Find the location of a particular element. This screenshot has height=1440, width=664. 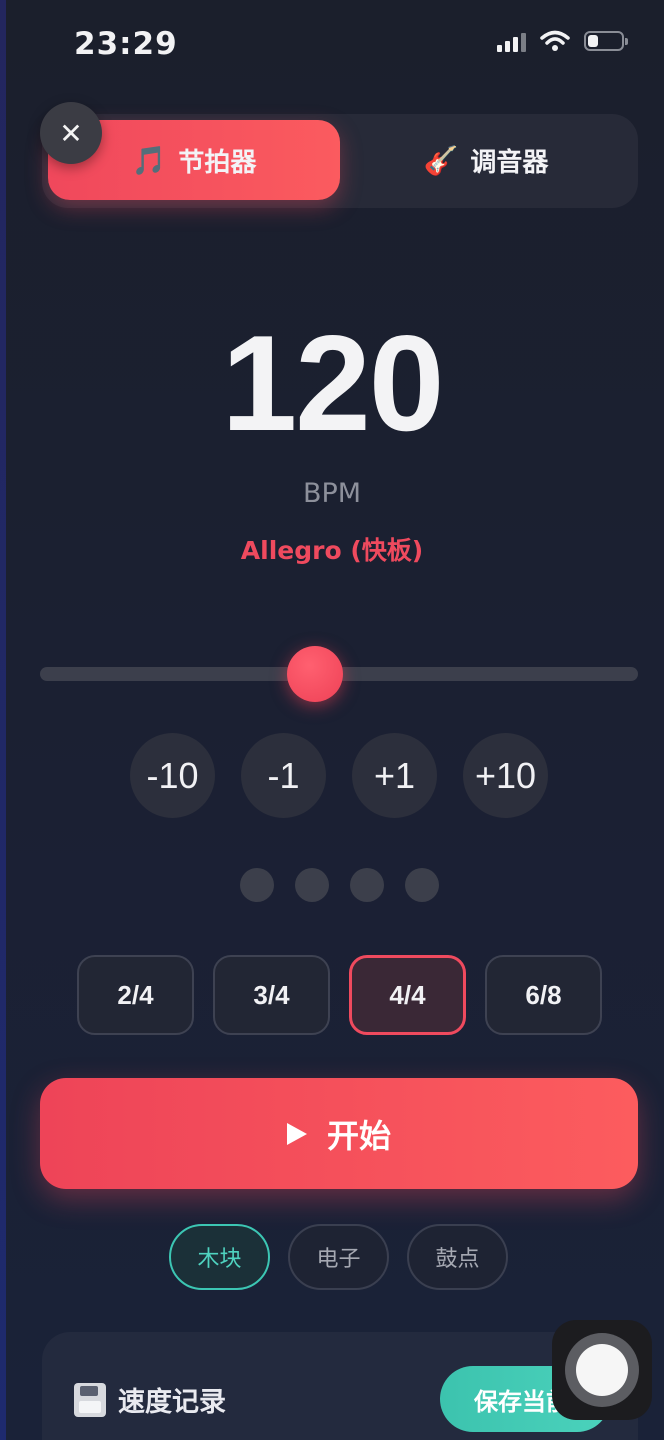

tempo-slider-thumb is located at coordinates (315, 674).